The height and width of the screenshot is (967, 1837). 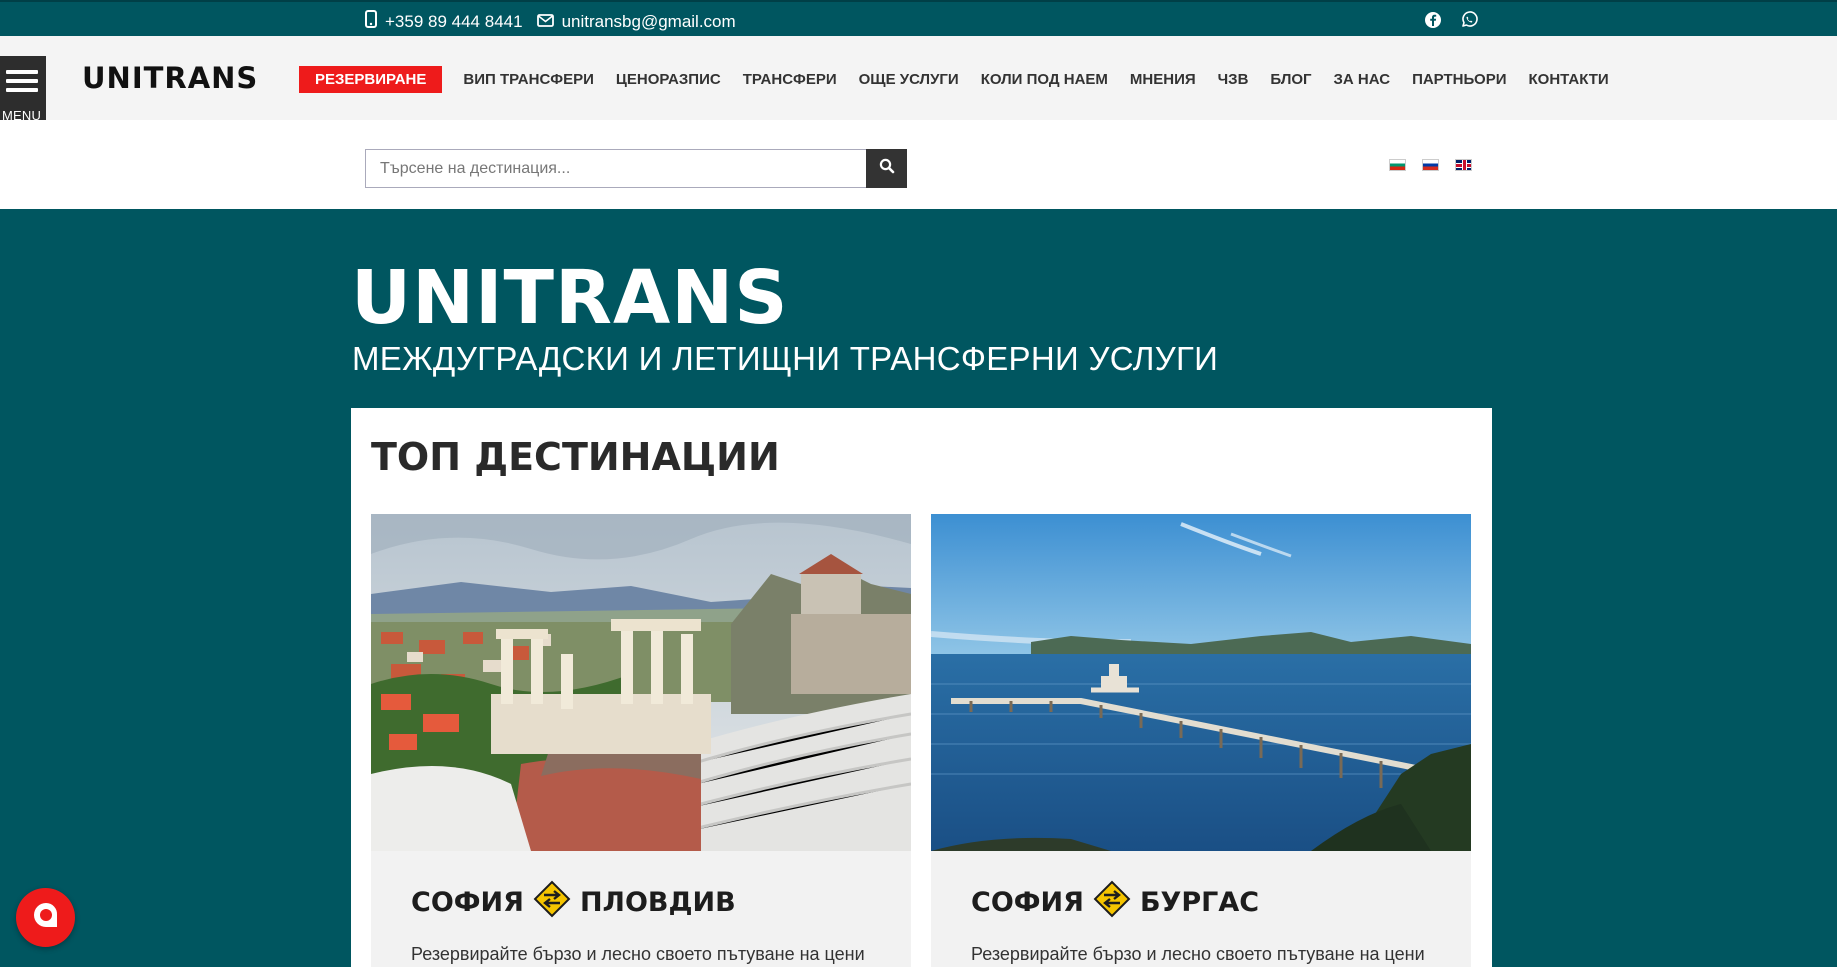 What do you see at coordinates (528, 79) in the screenshot?
I see `nav-link-vip-transfers: ВИП ТРАНСФЕРИ` at bounding box center [528, 79].